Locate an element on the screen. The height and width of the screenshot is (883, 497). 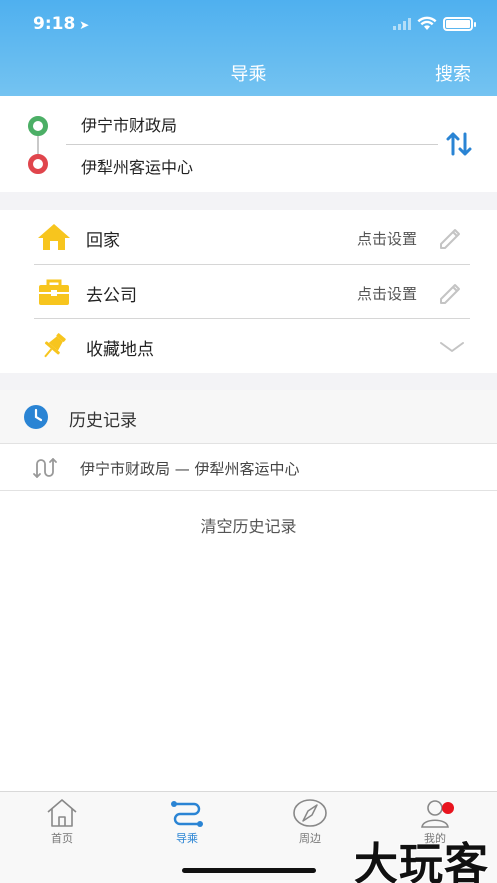
search-button: 搜索 is located at coordinates (453, 73).